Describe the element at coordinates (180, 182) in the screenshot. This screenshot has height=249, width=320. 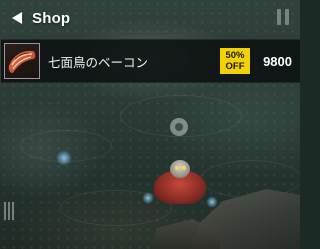
I see `monster-character` at that location.